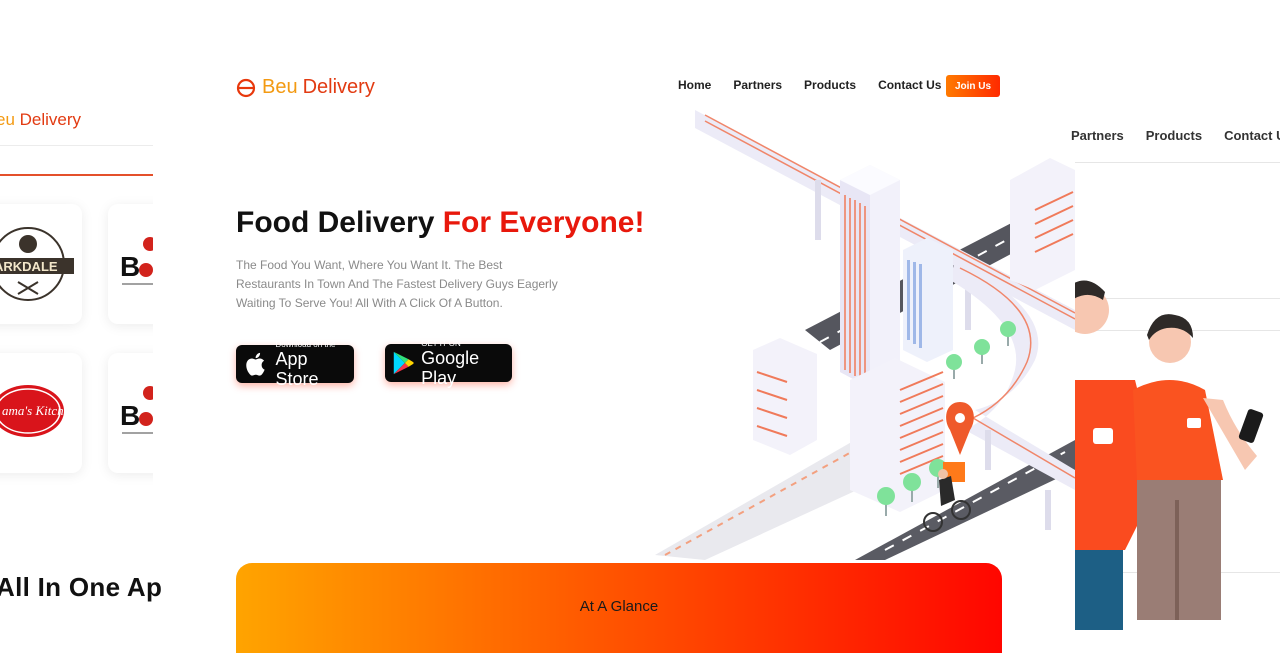 The width and height of the screenshot is (1280, 653). I want to click on at-a-glance-label: At A Glance, so click(619, 606).